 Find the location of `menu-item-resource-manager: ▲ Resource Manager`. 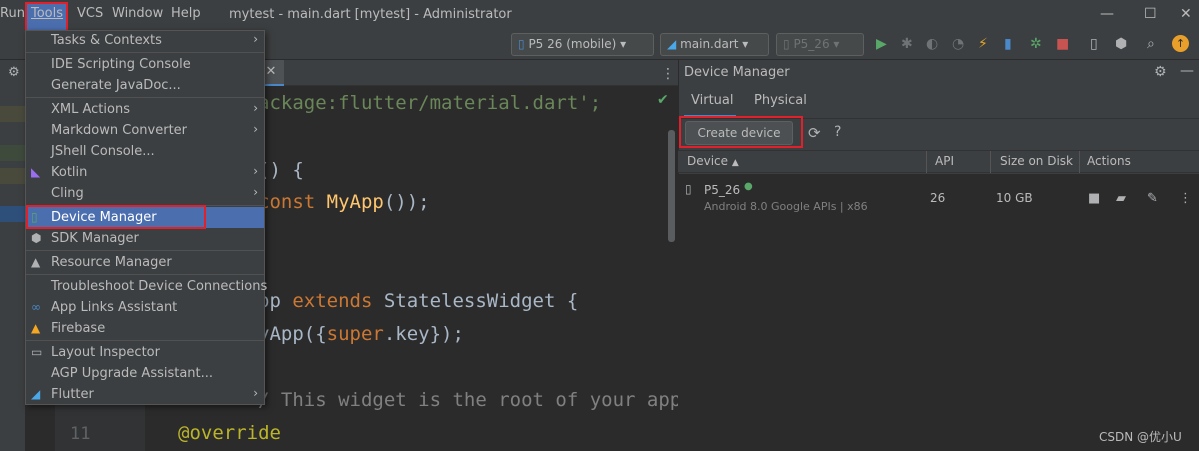

menu-item-resource-manager: ▲ Resource Manager is located at coordinates (145, 262).